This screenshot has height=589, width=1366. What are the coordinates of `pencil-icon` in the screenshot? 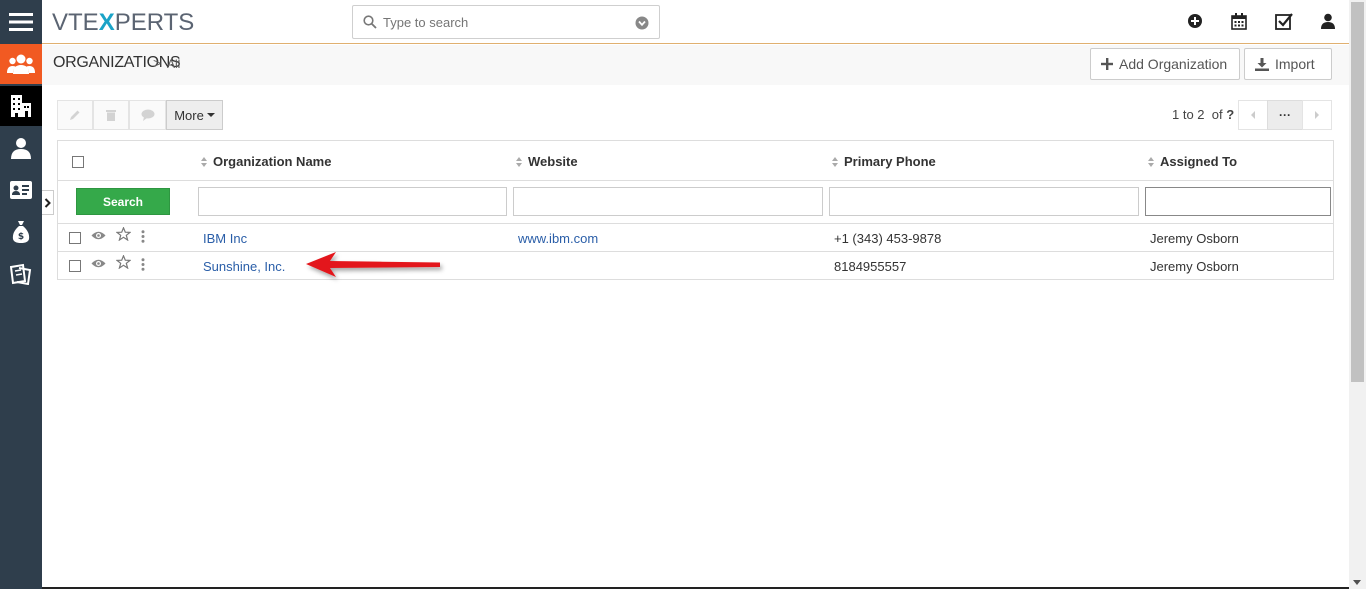 It's located at (75, 115).